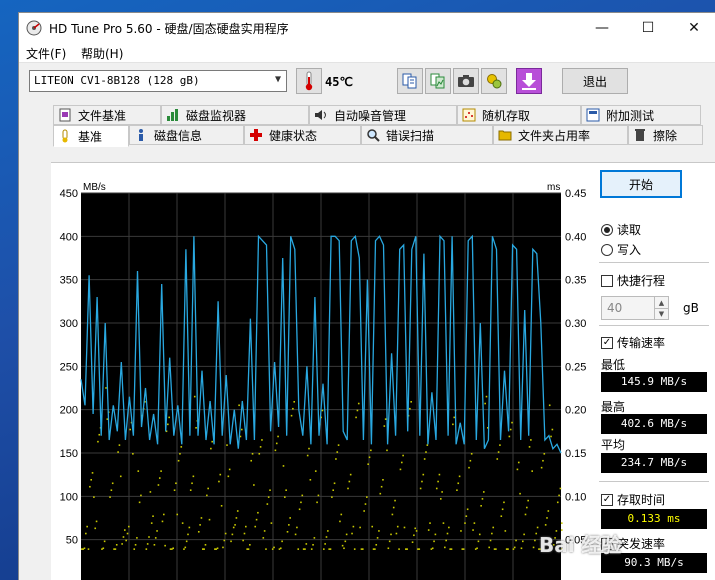 This screenshot has width=715, height=580. Describe the element at coordinates (494, 81) in the screenshot. I see `options-button` at that location.